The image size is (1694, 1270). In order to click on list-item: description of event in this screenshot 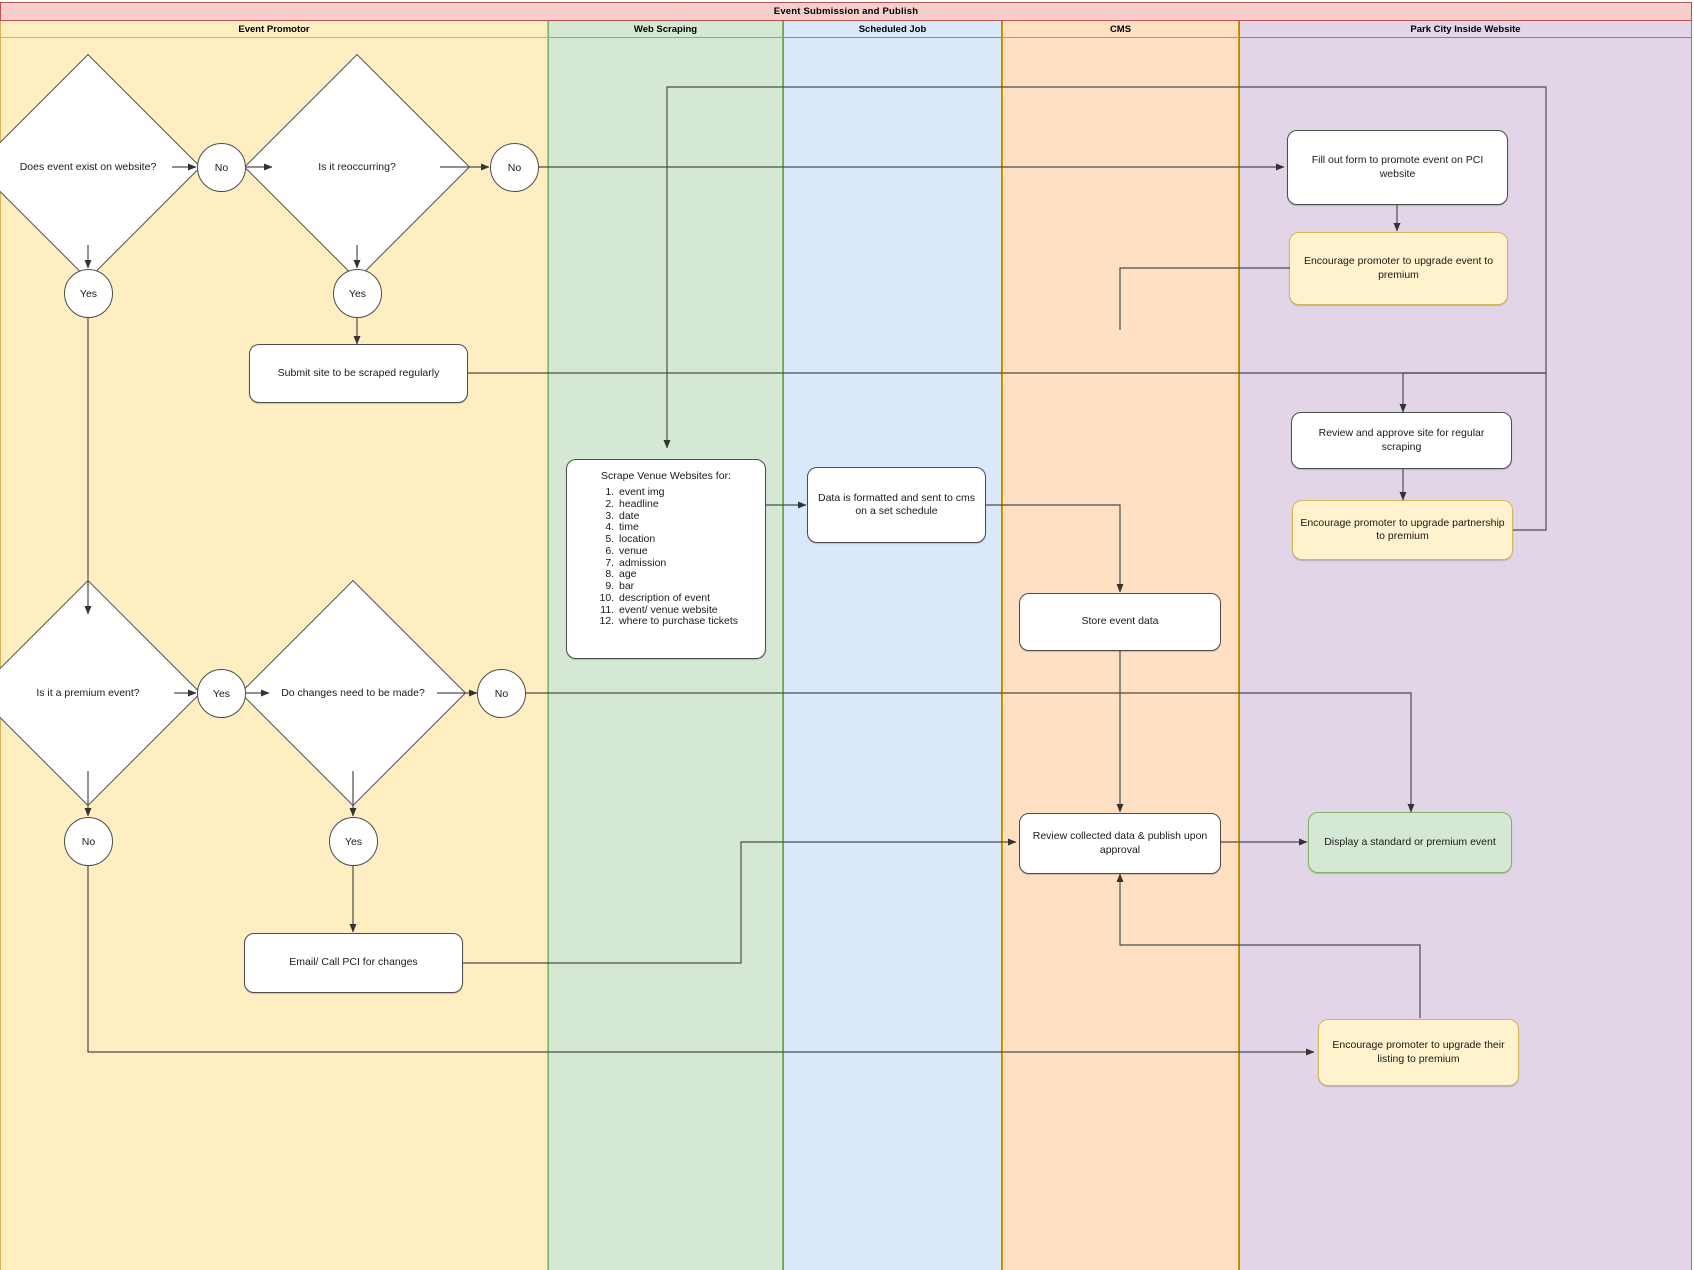, I will do `click(687, 598)`.